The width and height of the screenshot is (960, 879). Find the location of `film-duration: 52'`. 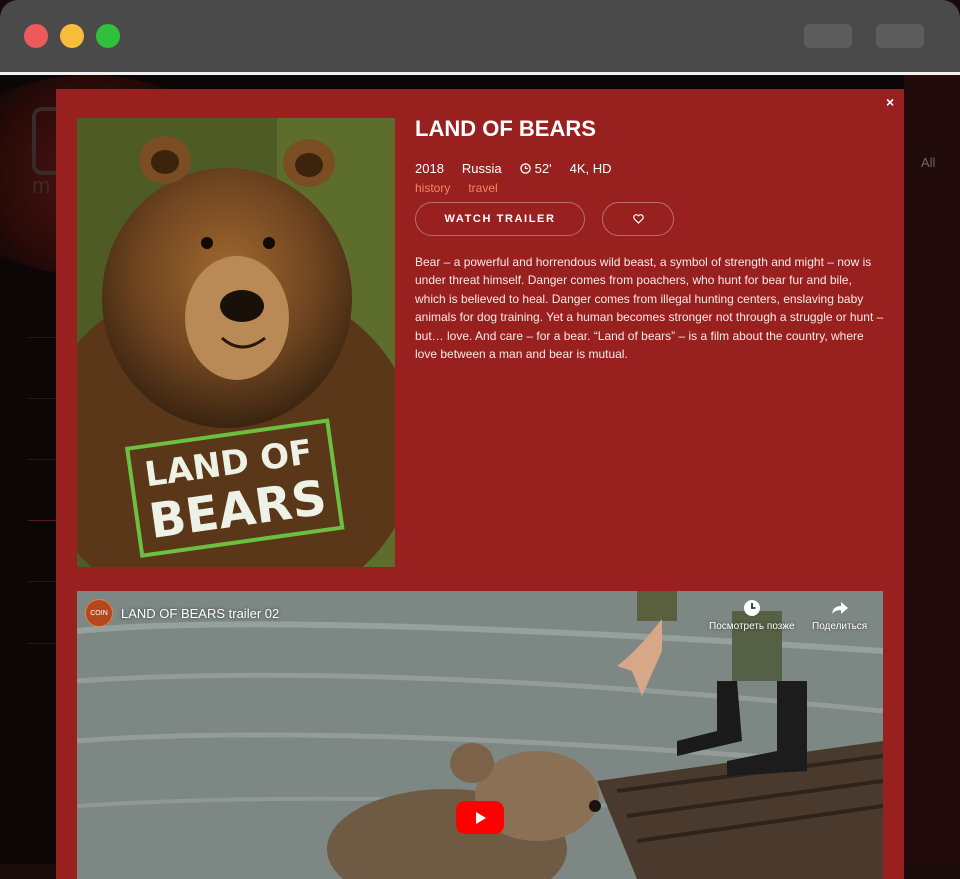

film-duration: 52' is located at coordinates (535, 168).